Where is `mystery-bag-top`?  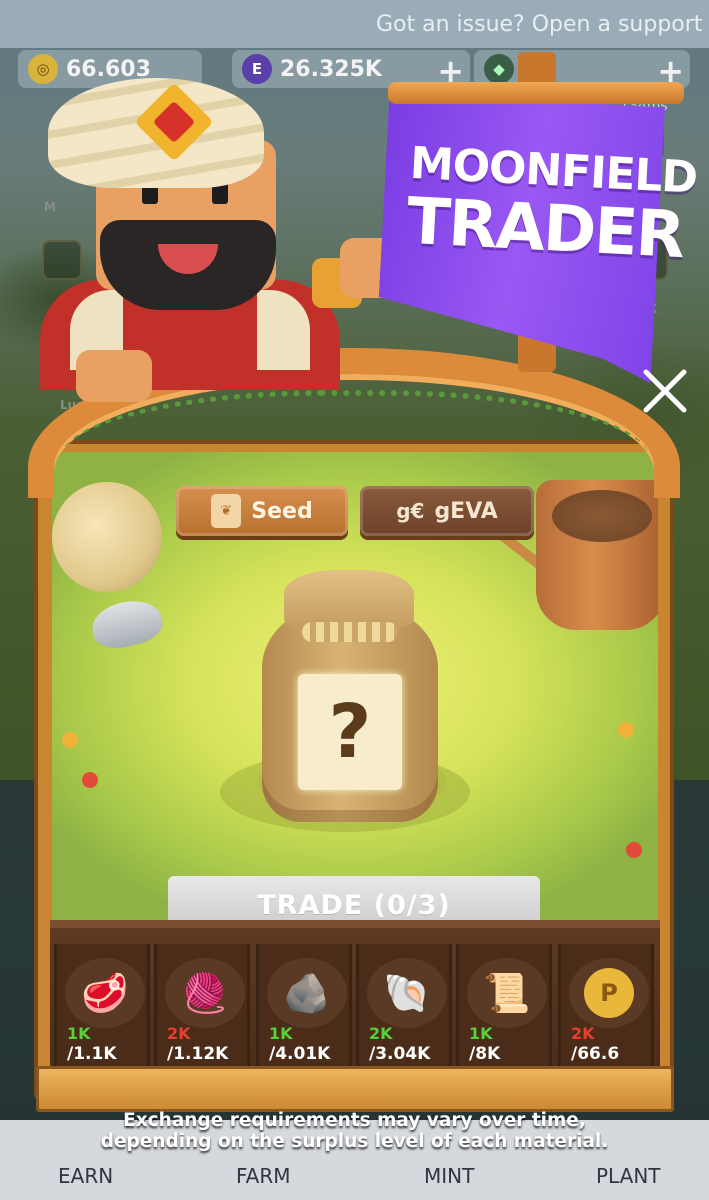 mystery-bag-top is located at coordinates (349, 600).